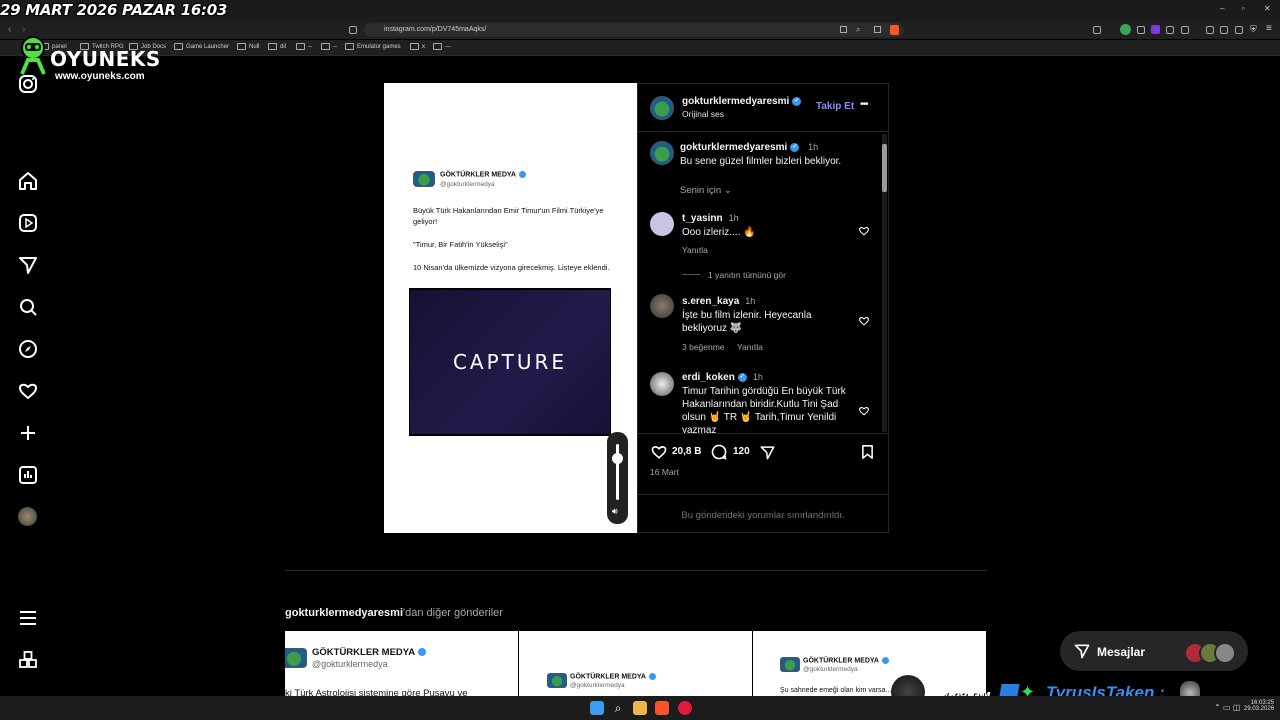 Image resolution: width=1280 pixels, height=720 pixels. Describe the element at coordinates (741, 451) in the screenshot. I see `comment-count: 120` at that location.